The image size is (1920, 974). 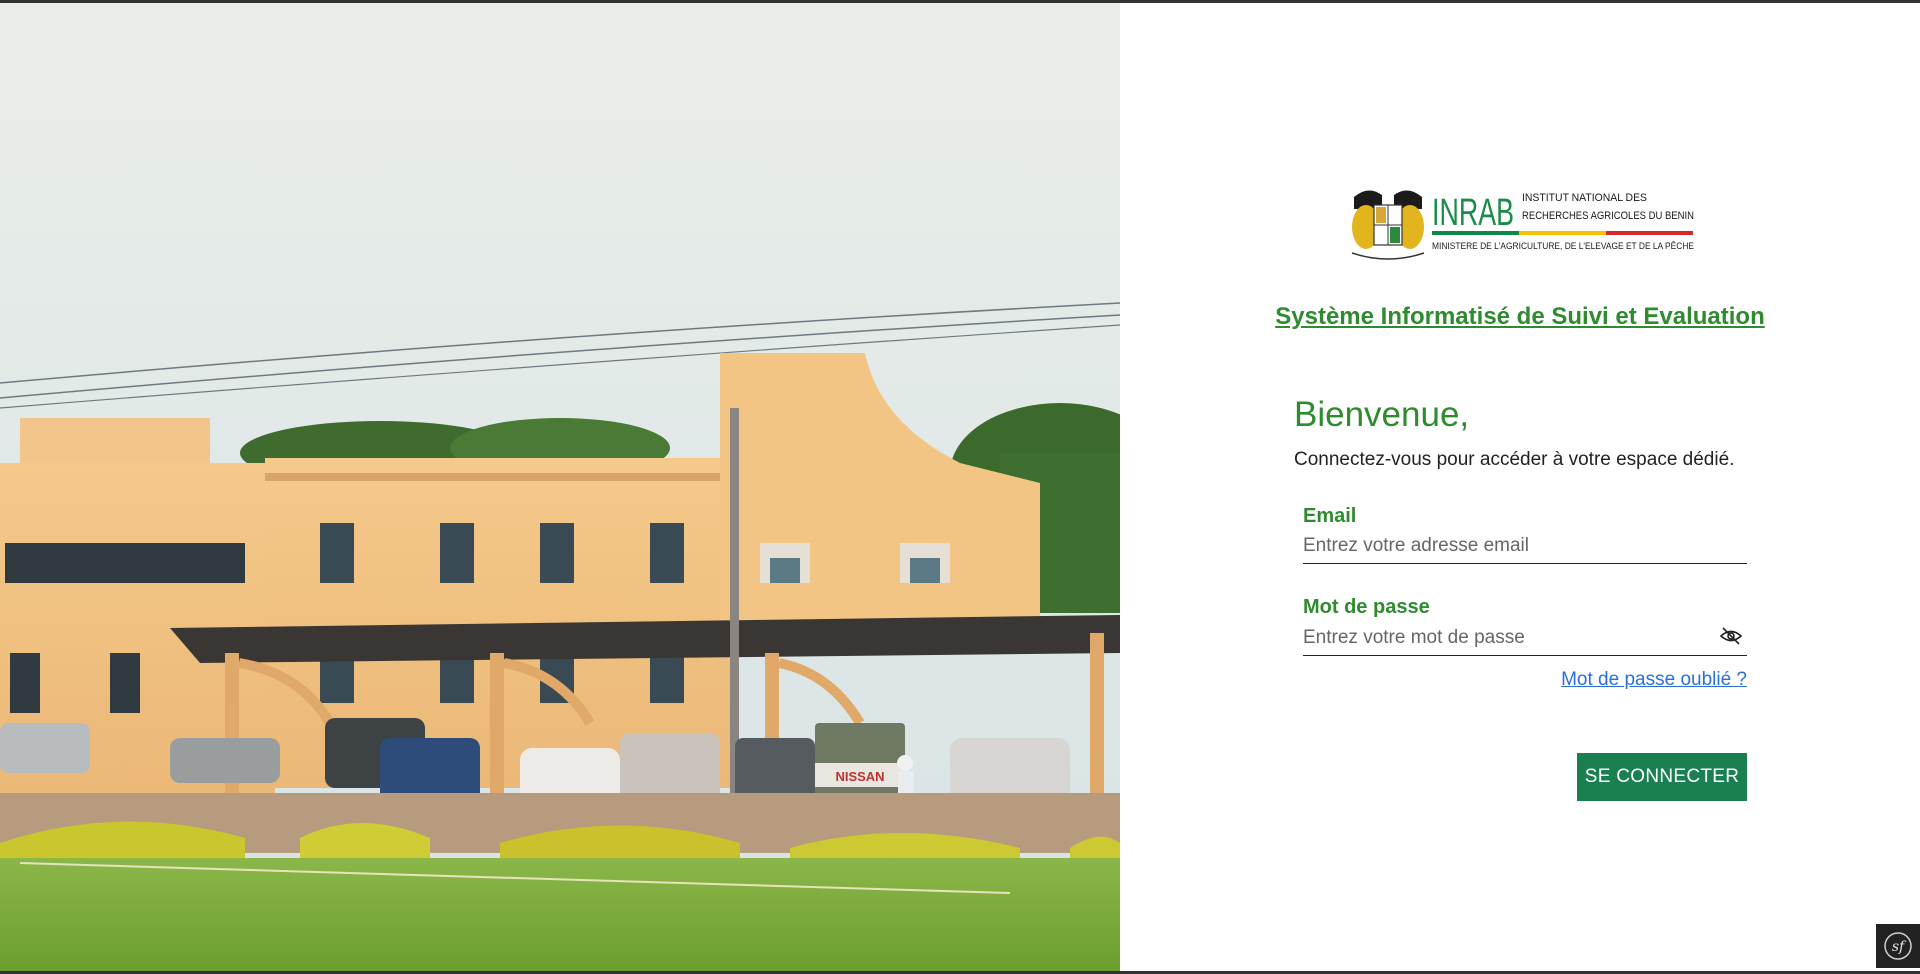 What do you see at coordinates (1330, 516) in the screenshot?
I see `email-label: Email` at bounding box center [1330, 516].